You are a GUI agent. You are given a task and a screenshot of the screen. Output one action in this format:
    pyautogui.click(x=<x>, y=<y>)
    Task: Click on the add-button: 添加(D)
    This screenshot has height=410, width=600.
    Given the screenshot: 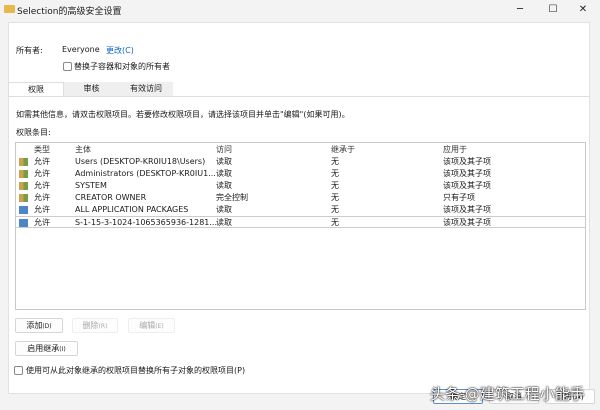 What is the action you would take?
    pyautogui.click(x=39, y=325)
    